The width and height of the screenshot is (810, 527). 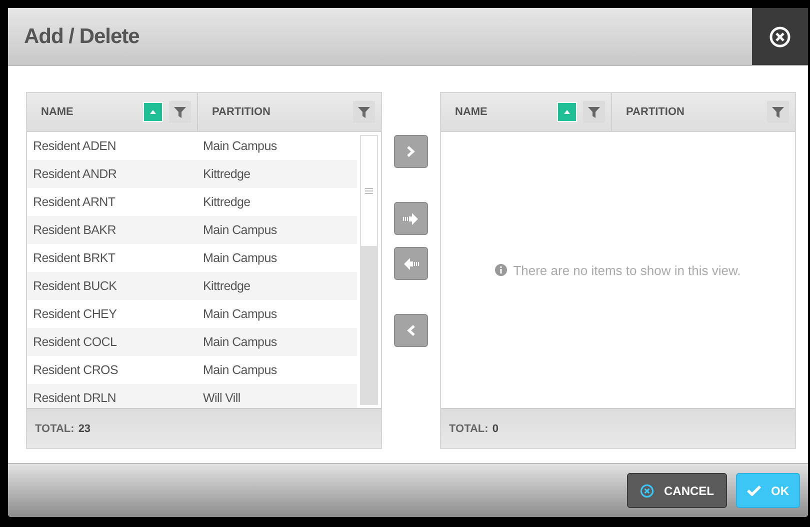 What do you see at coordinates (501, 270) in the screenshot?
I see `info-icon` at bounding box center [501, 270].